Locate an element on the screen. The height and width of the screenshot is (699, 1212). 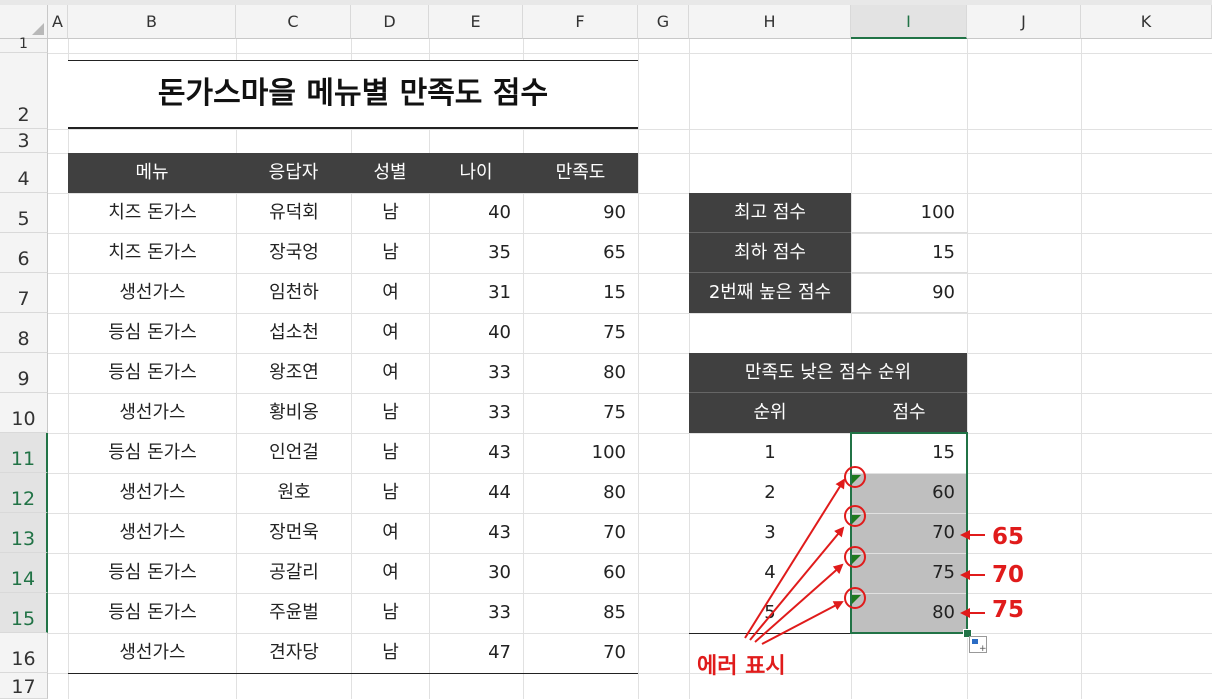
error-label: 에러 표시 is located at coordinates (741, 666).